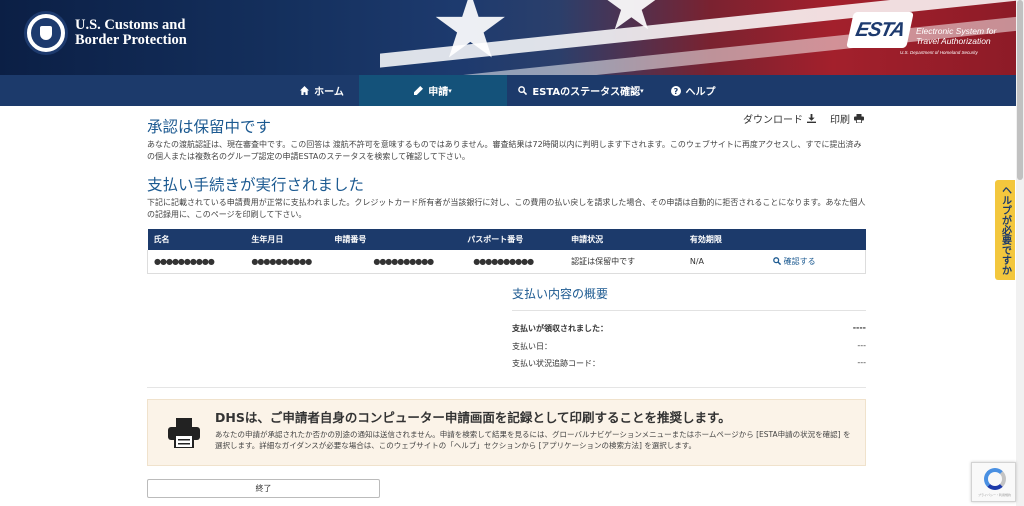 The width and height of the screenshot is (1024, 506). I want to click on help-tab: ヘルプが必要ですか, so click(1005, 230).